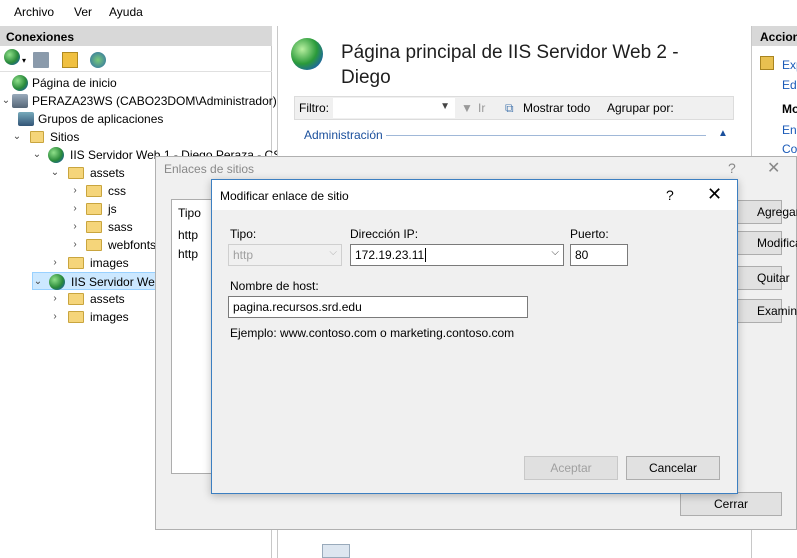 The image size is (797, 558). What do you see at coordinates (731, 504) in the screenshot?
I see `close-button: Cerrar` at bounding box center [731, 504].